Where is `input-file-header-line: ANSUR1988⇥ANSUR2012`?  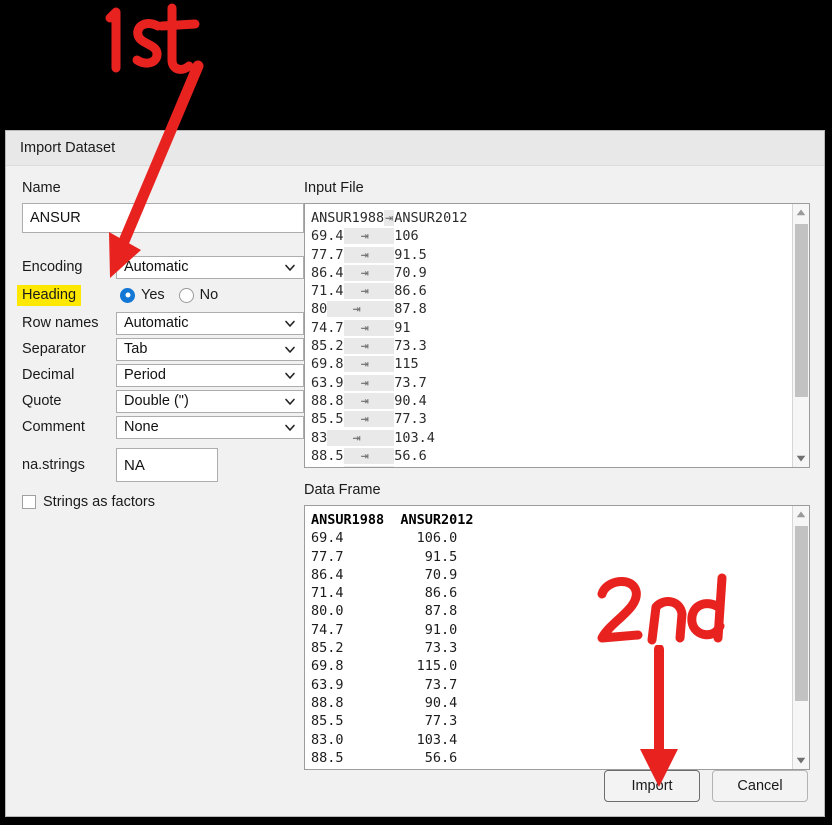 input-file-header-line: ANSUR1988⇥ANSUR2012 is located at coordinates (389, 218).